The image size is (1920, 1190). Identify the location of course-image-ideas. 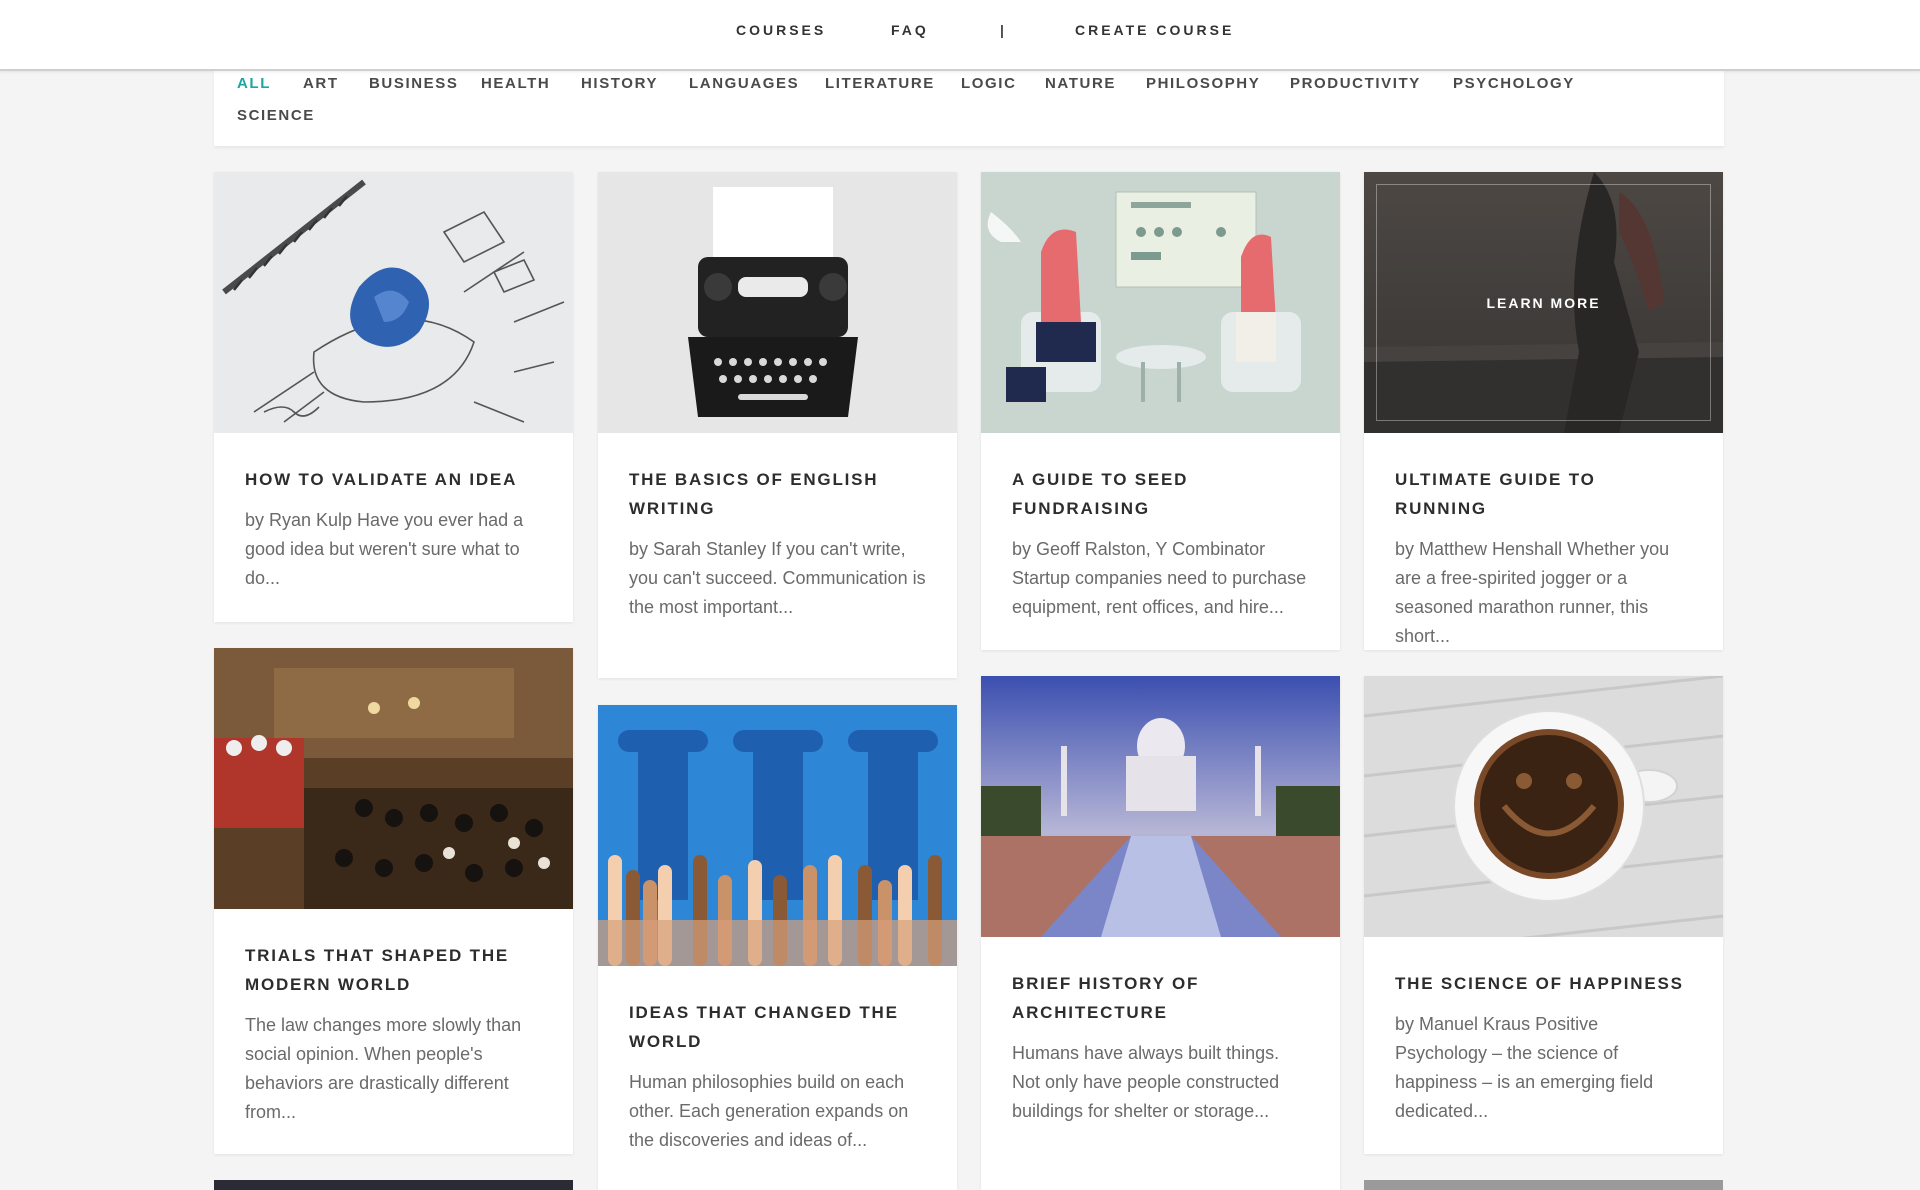
(777, 835).